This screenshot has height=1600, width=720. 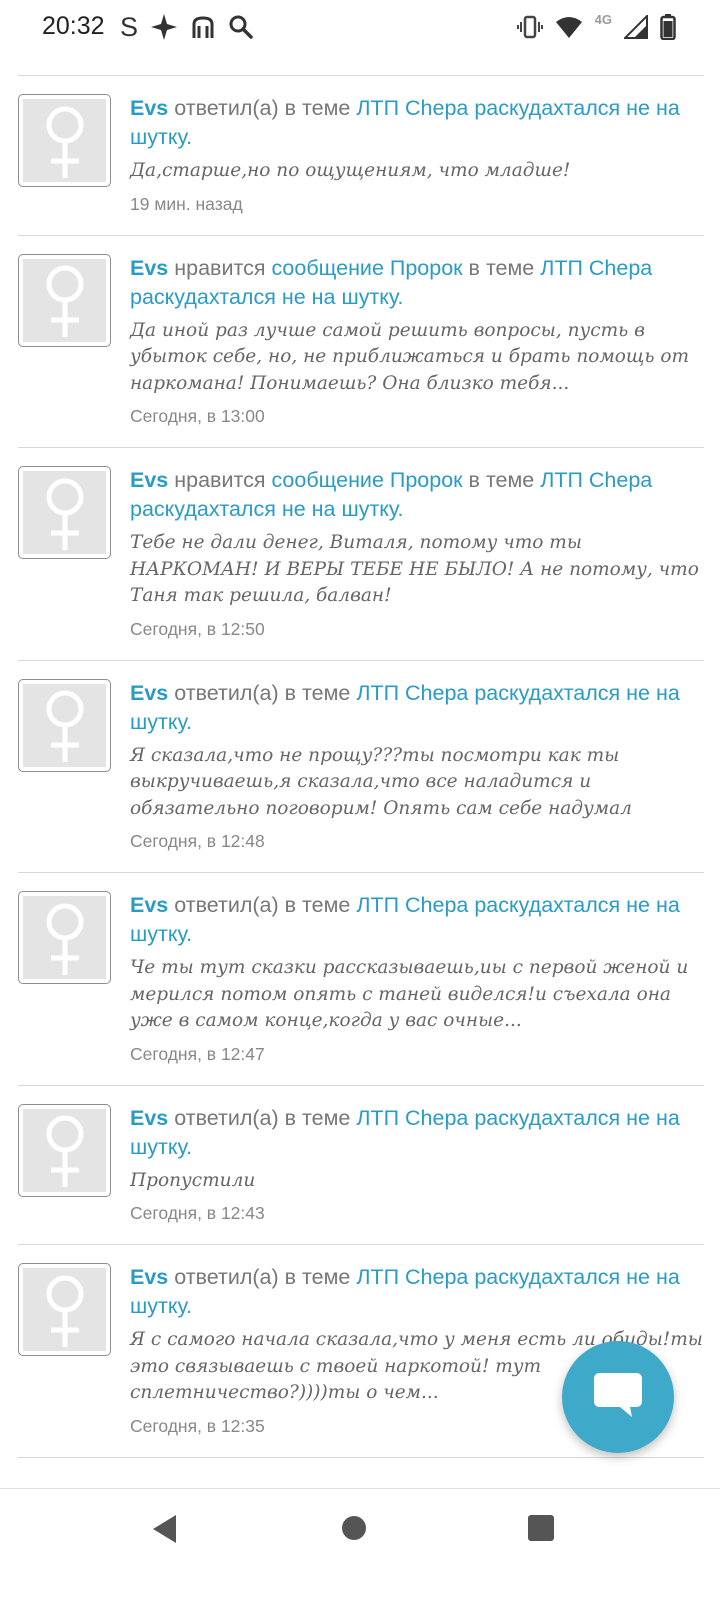 What do you see at coordinates (165, 1531) in the screenshot?
I see `back-icon` at bounding box center [165, 1531].